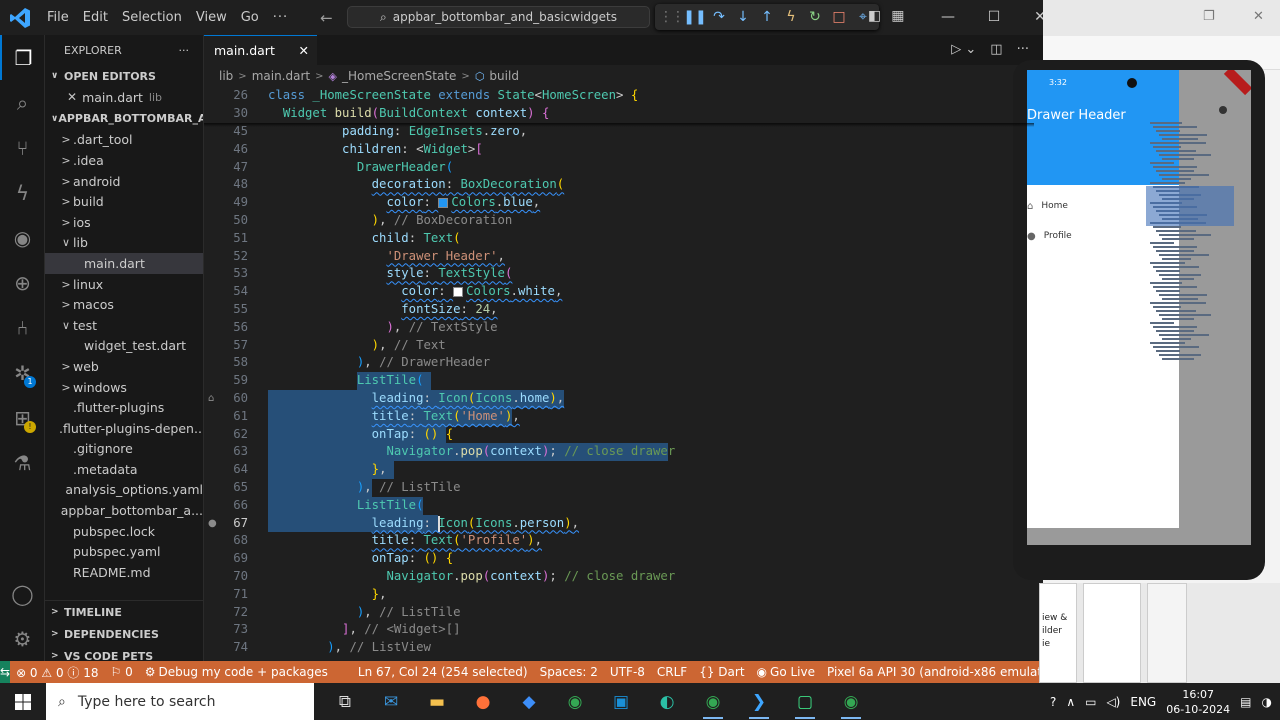  I want to click on tree-file: pubspec.lock, so click(124, 531).